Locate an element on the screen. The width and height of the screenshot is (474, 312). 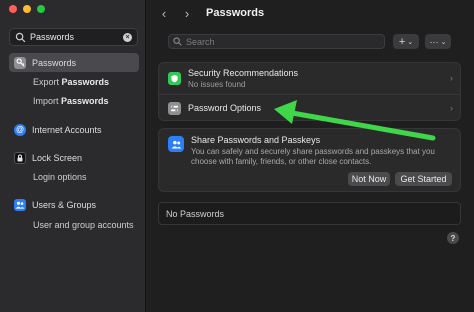
help-button: ? is located at coordinates (453, 238).